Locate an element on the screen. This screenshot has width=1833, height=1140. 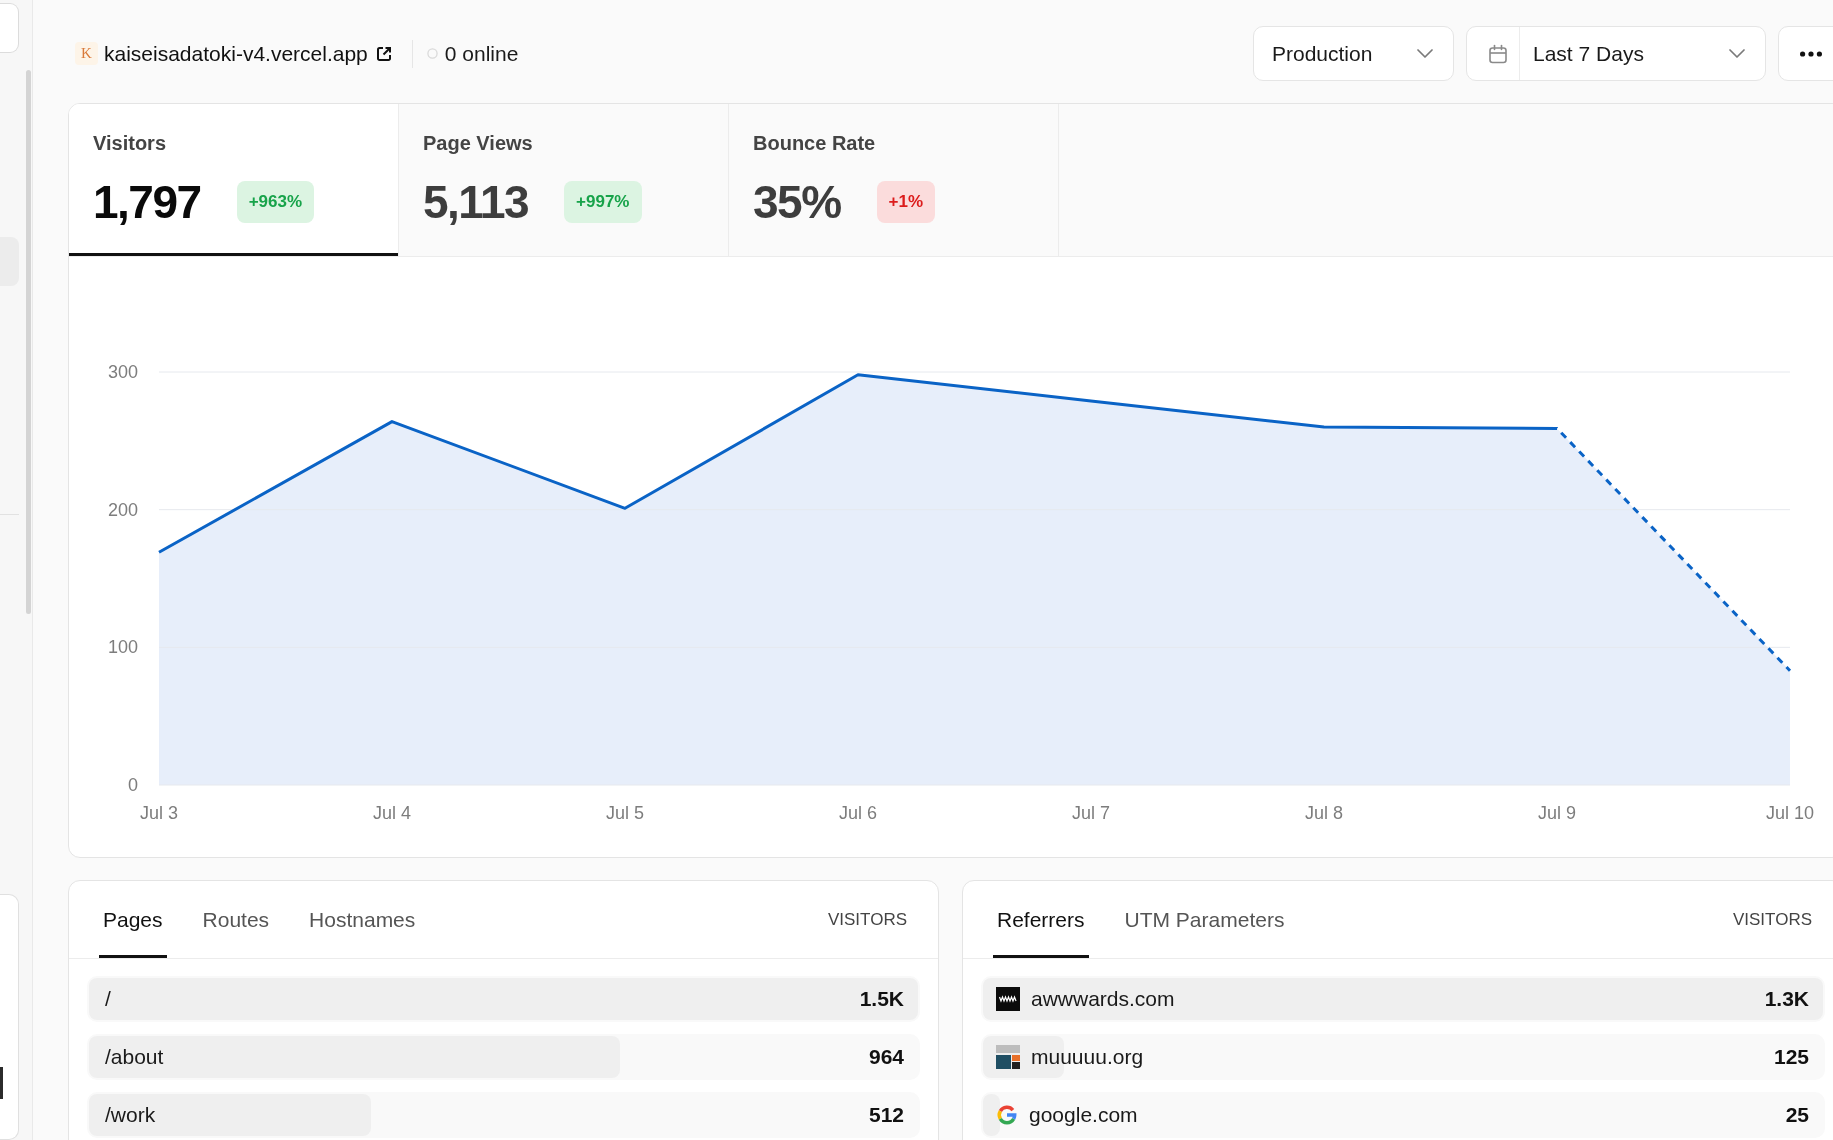
axis-label: Jul 3 is located at coordinates (159, 813).